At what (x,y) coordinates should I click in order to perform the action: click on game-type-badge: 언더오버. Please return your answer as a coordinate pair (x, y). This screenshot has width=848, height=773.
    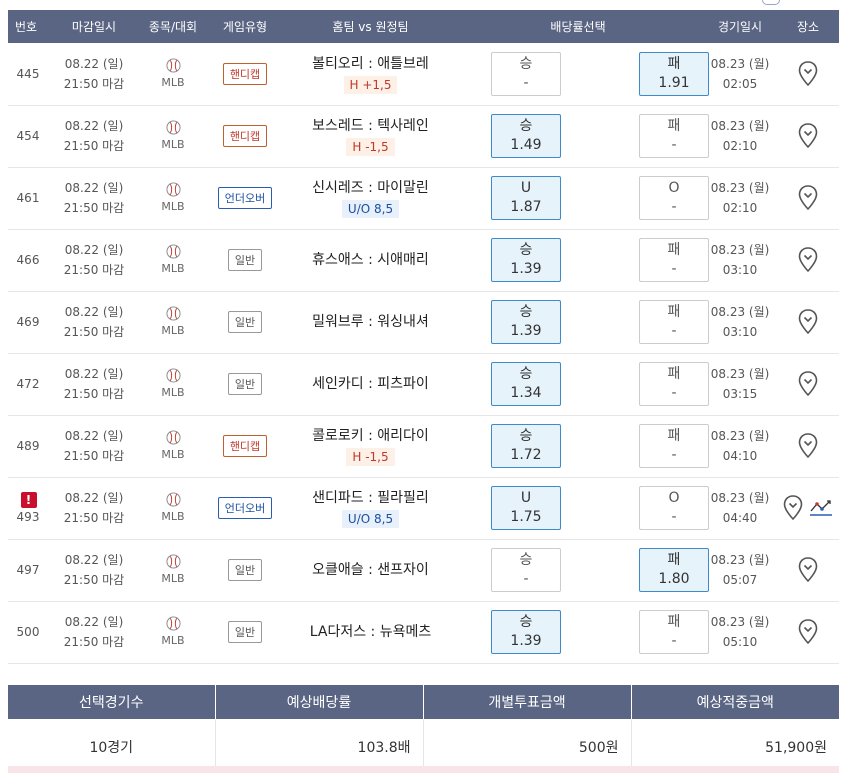
    Looking at the image, I should click on (245, 508).